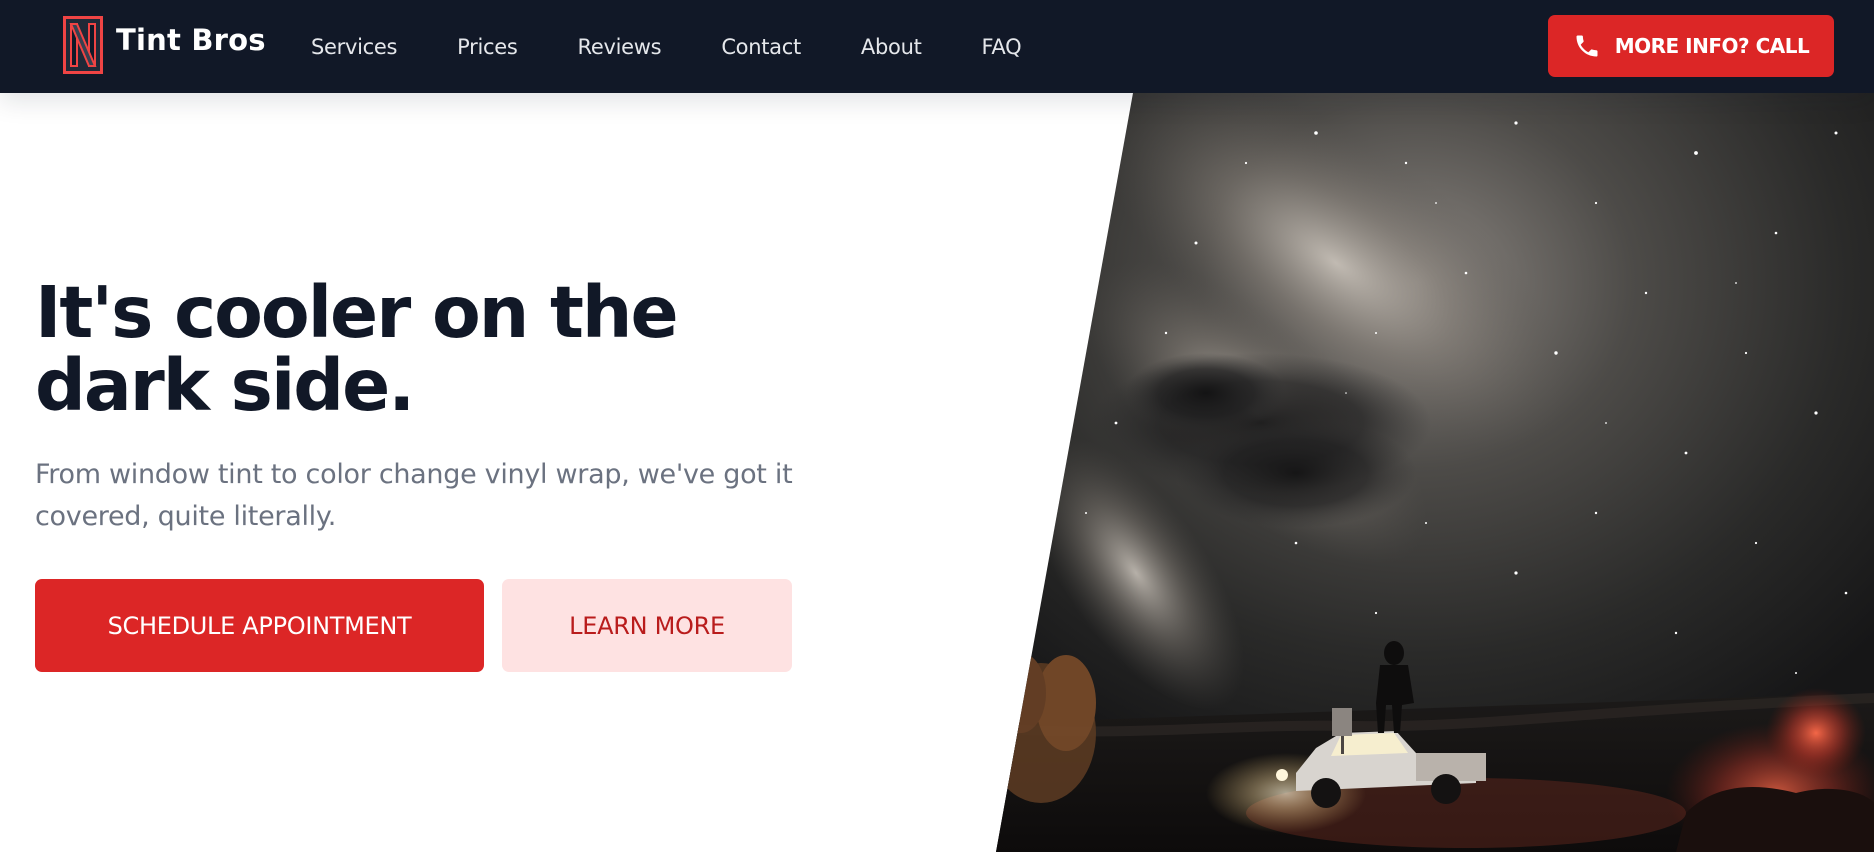  Describe the element at coordinates (891, 47) in the screenshot. I see `nav-link-about: About` at that location.